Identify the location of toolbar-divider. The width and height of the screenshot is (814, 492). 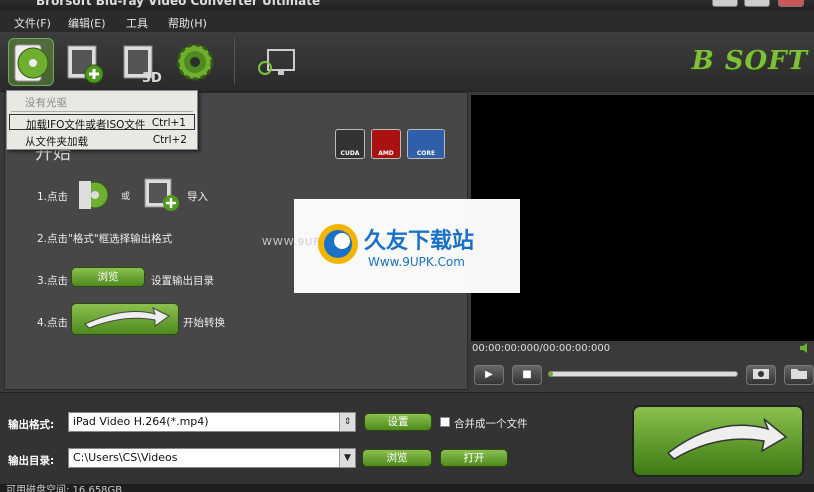
(234, 61).